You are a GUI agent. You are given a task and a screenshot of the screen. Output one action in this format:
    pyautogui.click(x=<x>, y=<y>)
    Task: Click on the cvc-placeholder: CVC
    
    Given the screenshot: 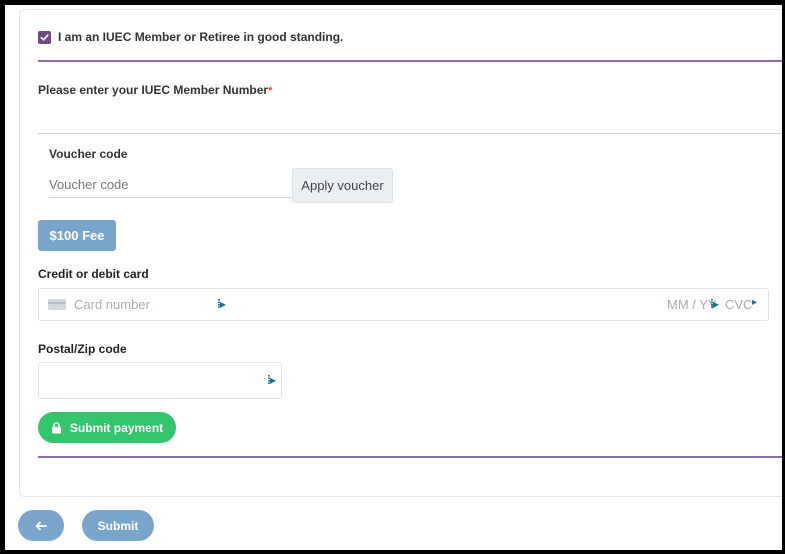 What is the action you would take?
    pyautogui.click(x=738, y=304)
    